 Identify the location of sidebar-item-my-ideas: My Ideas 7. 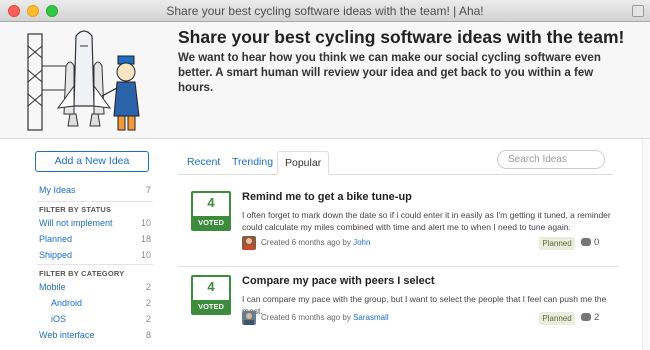
(95, 191).